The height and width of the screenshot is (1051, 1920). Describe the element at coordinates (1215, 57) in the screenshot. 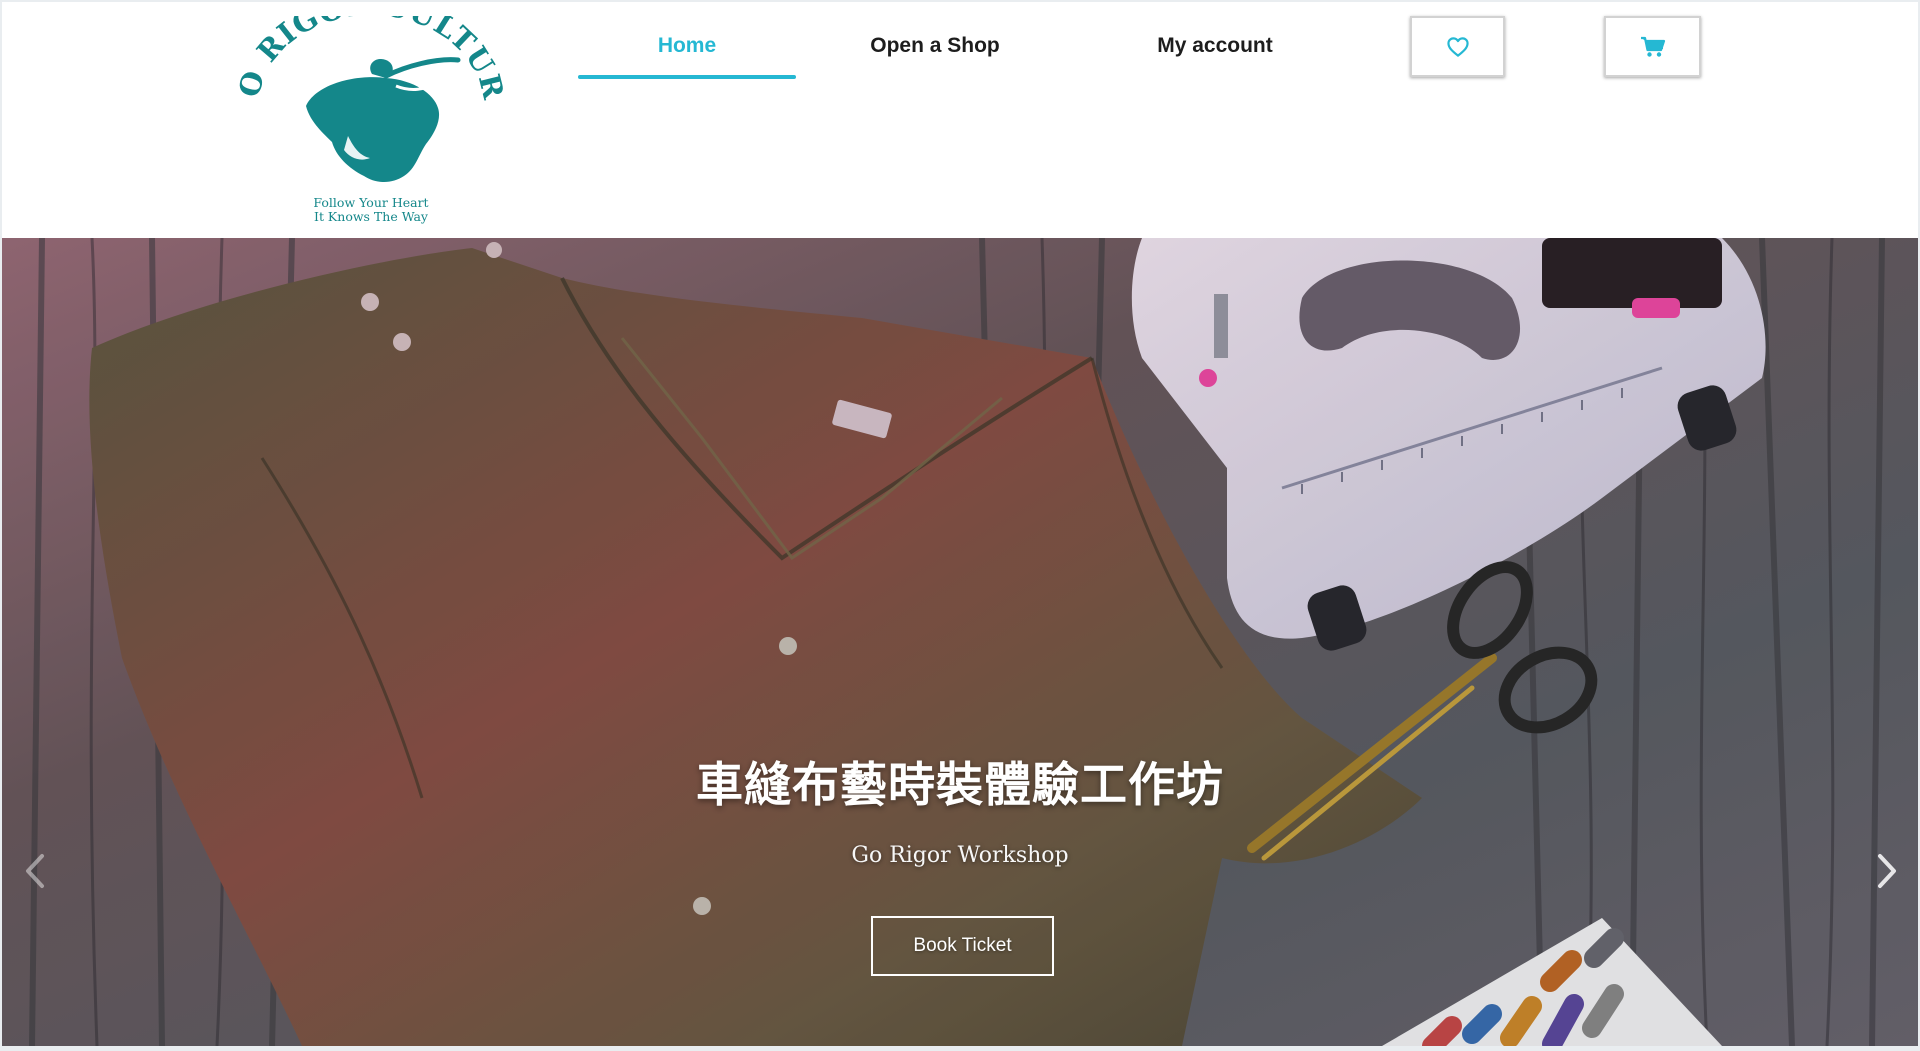

I see `nav-item-my-account: My account` at that location.